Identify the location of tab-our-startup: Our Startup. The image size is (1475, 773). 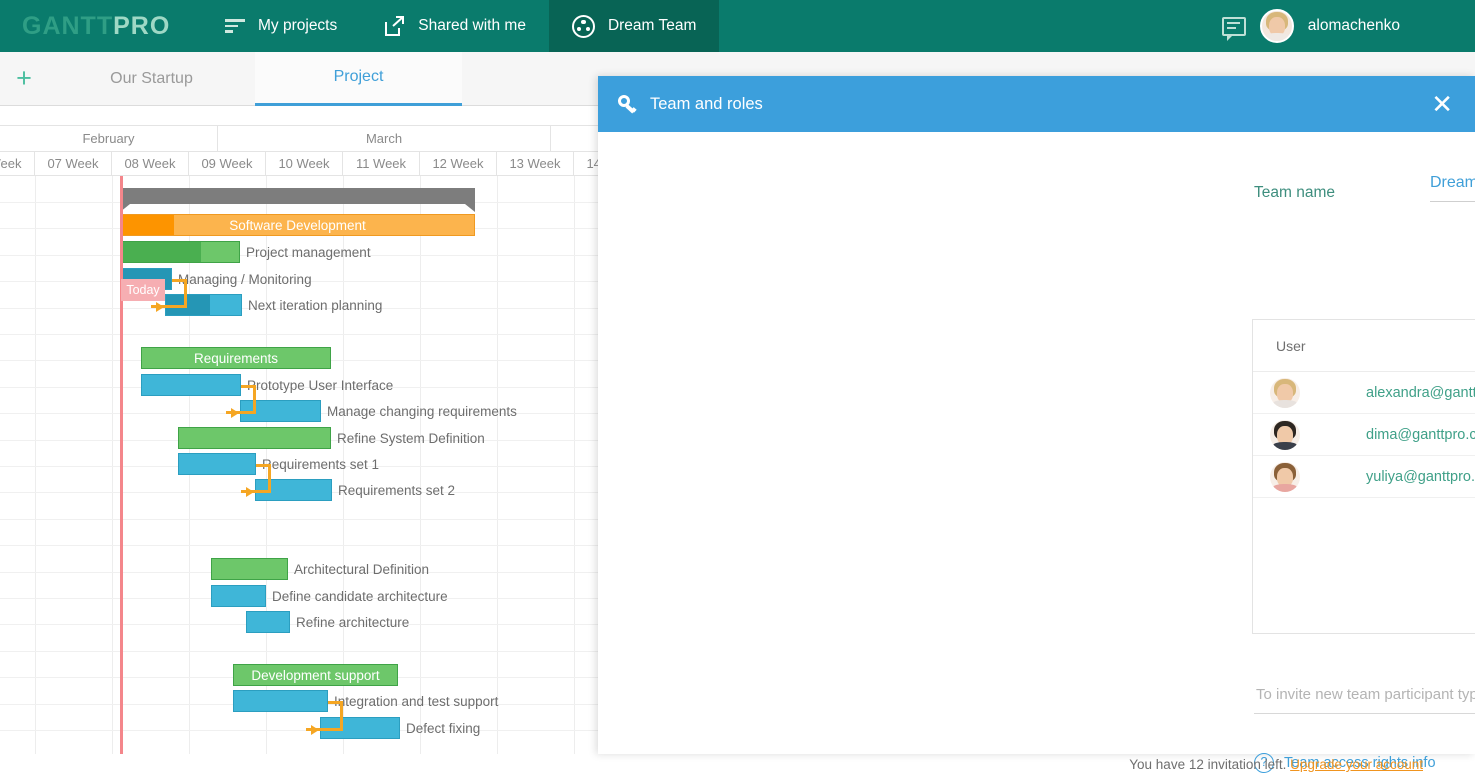
(151, 79).